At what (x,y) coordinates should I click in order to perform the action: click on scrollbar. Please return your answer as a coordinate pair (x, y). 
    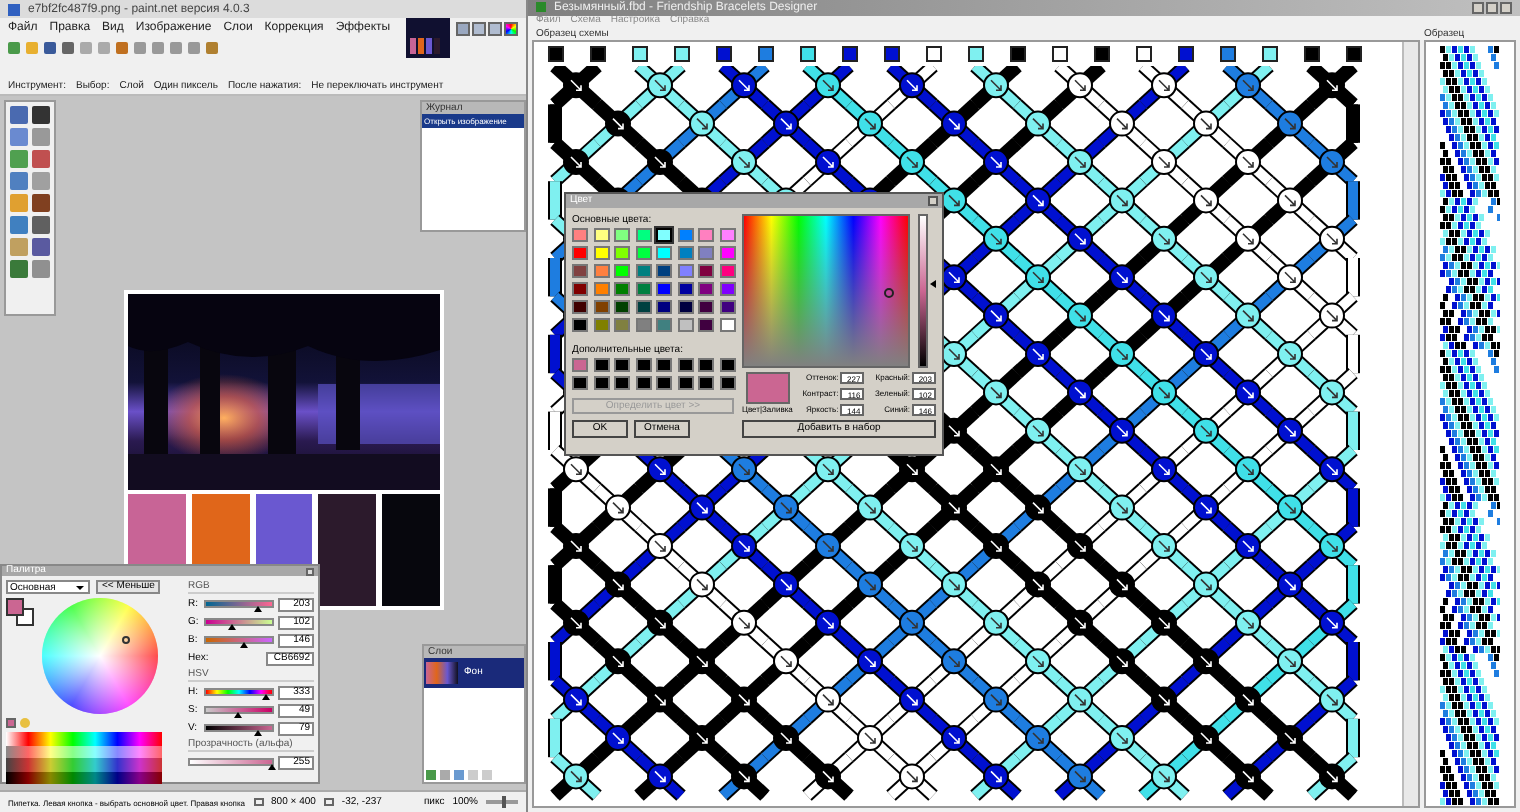
    Looking at the image, I should click on (1410, 424).